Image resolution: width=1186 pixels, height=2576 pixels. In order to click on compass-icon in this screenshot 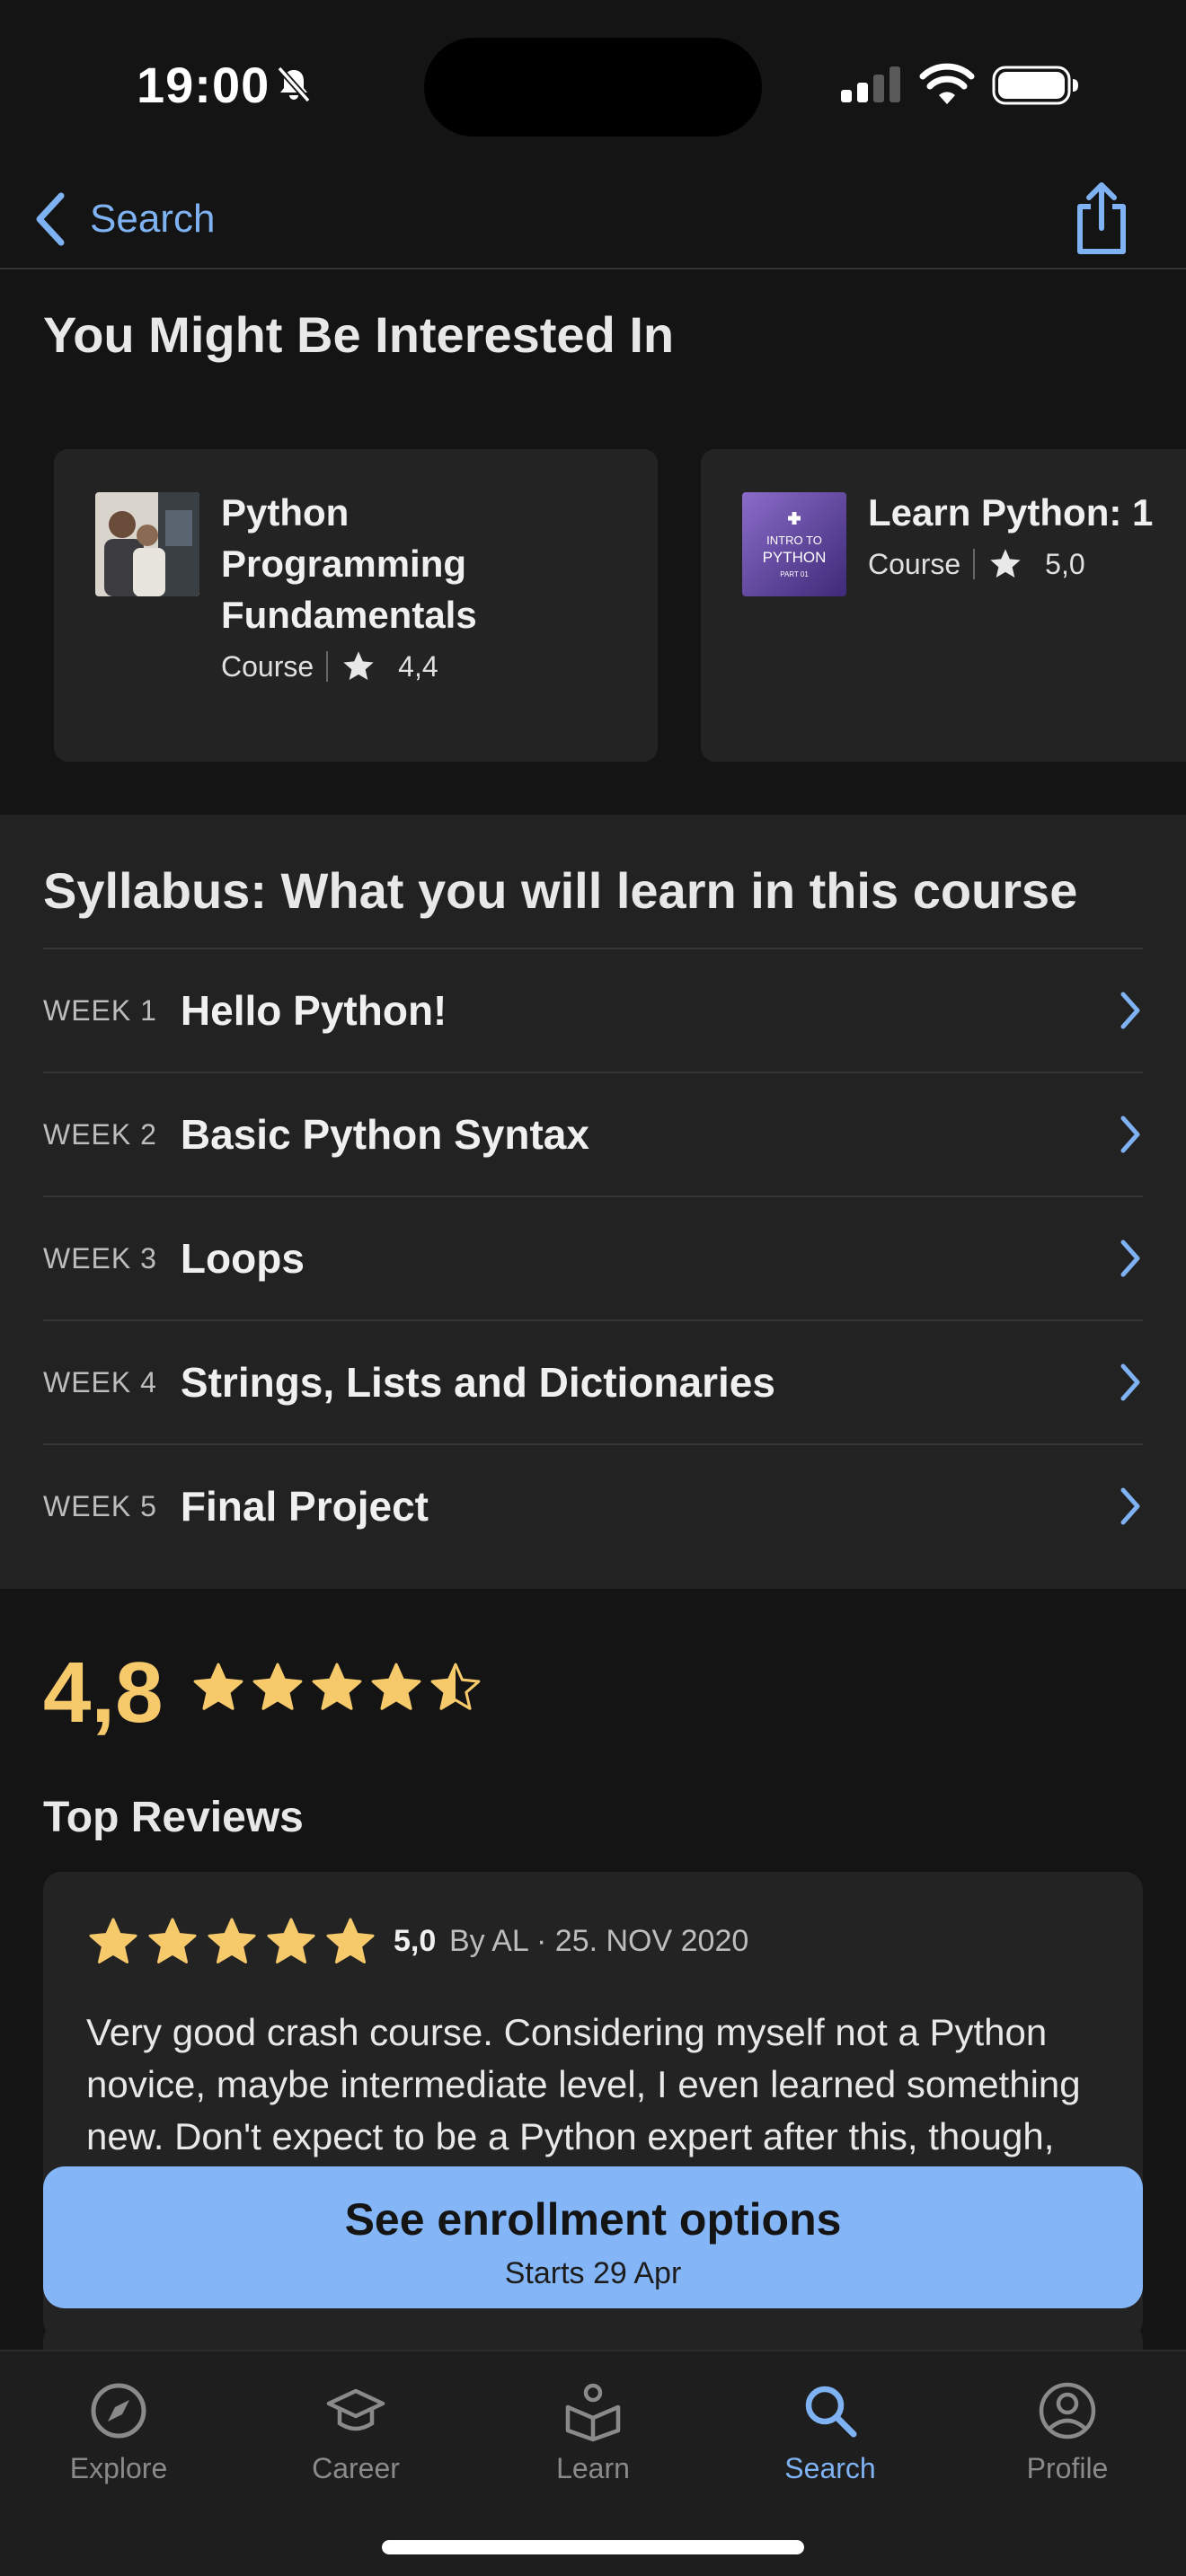, I will do `click(118, 2411)`.